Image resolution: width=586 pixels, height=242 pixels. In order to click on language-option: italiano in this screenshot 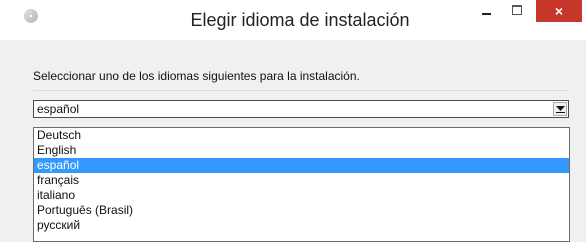, I will do `click(301, 195)`.